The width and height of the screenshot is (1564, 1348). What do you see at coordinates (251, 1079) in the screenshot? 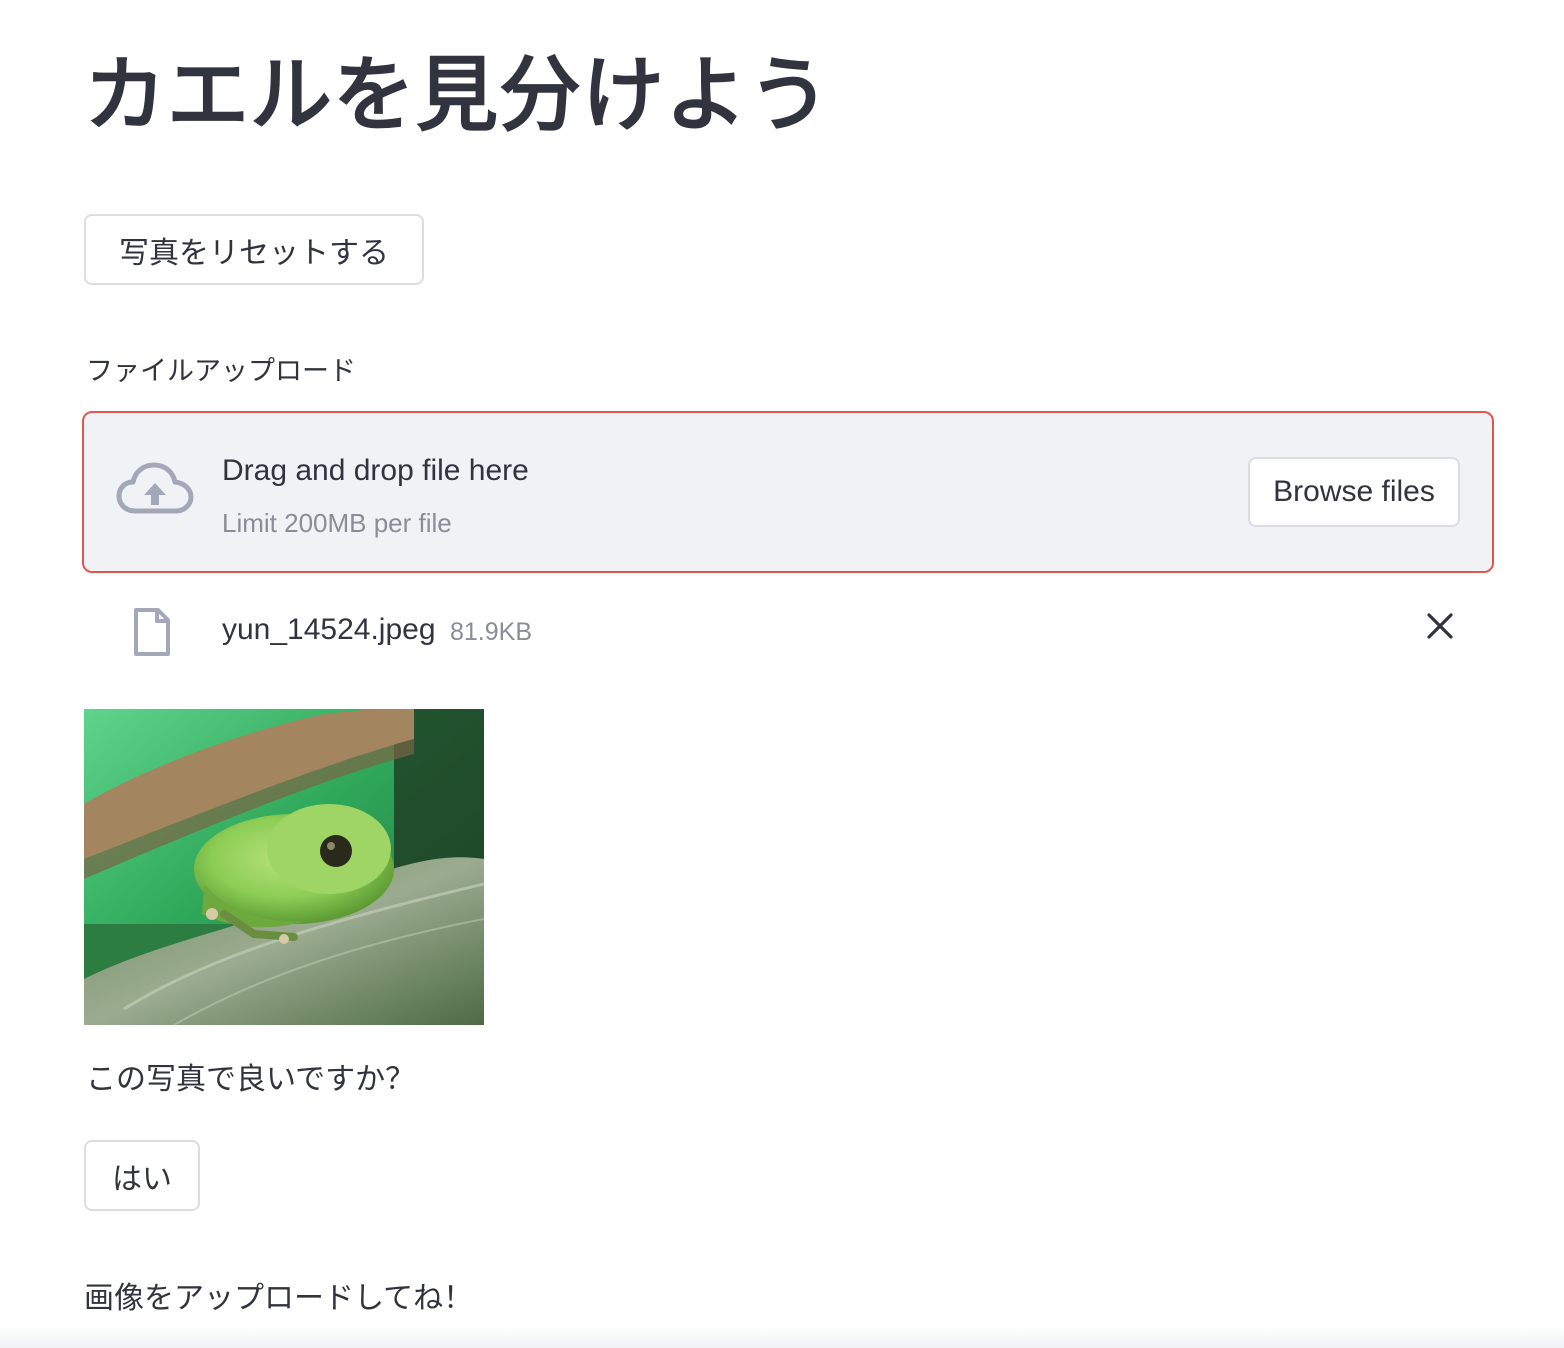
I see `confirm-question: この写真で良いですか？` at bounding box center [251, 1079].